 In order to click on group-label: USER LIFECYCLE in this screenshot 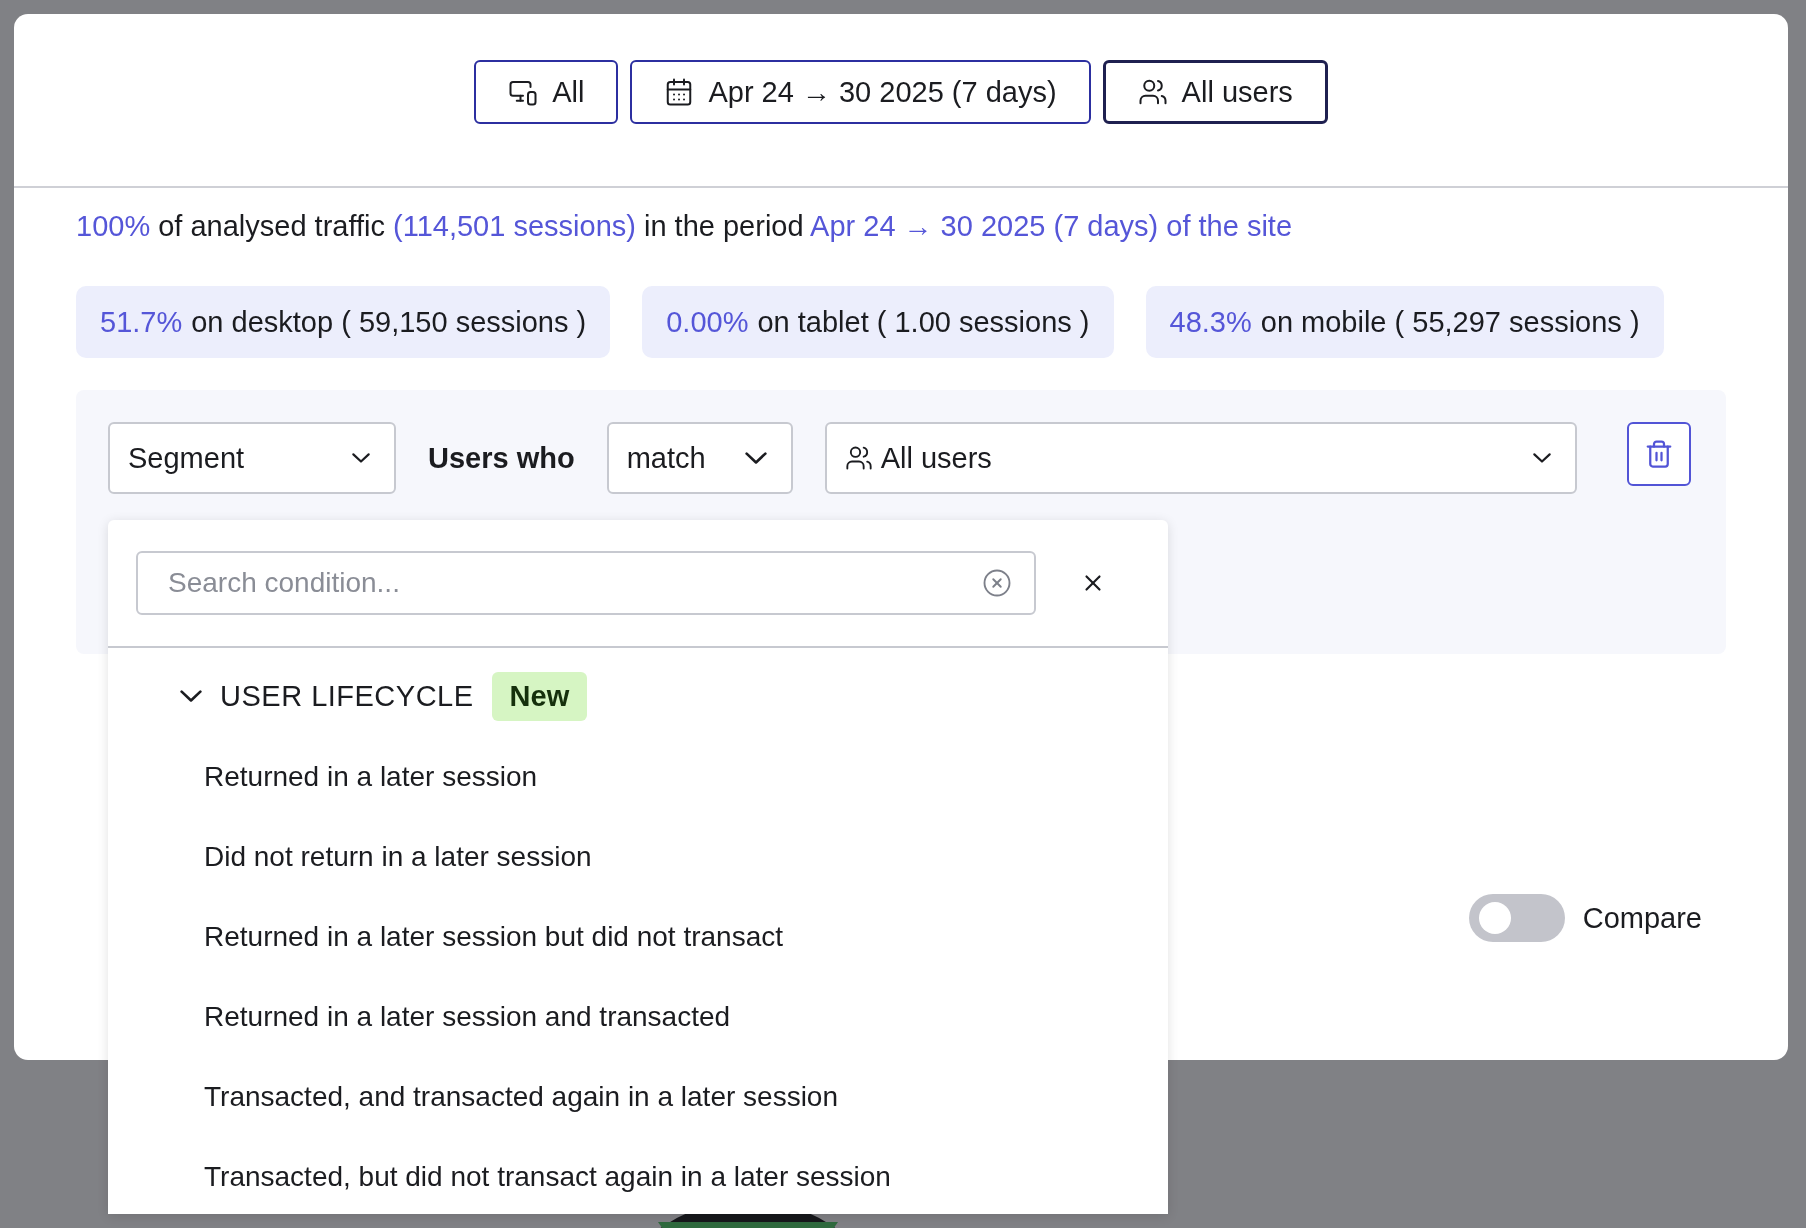, I will do `click(347, 696)`.